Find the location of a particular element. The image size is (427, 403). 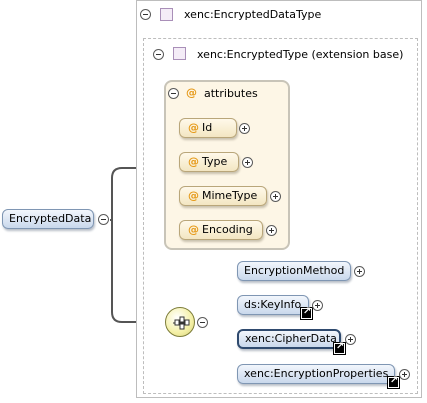

element-label: xenc:CipherData is located at coordinates (291, 338).